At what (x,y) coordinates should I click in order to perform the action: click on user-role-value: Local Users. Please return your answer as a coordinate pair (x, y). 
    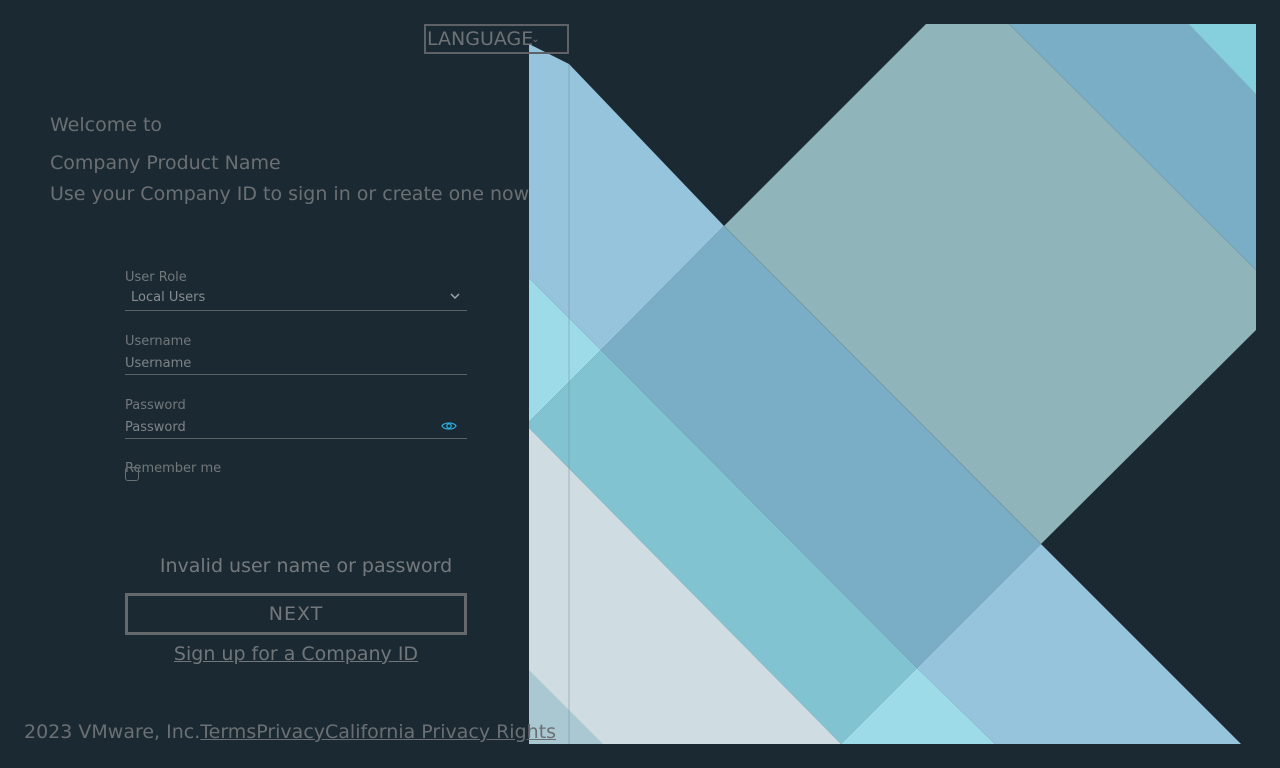
    Looking at the image, I should click on (168, 297).